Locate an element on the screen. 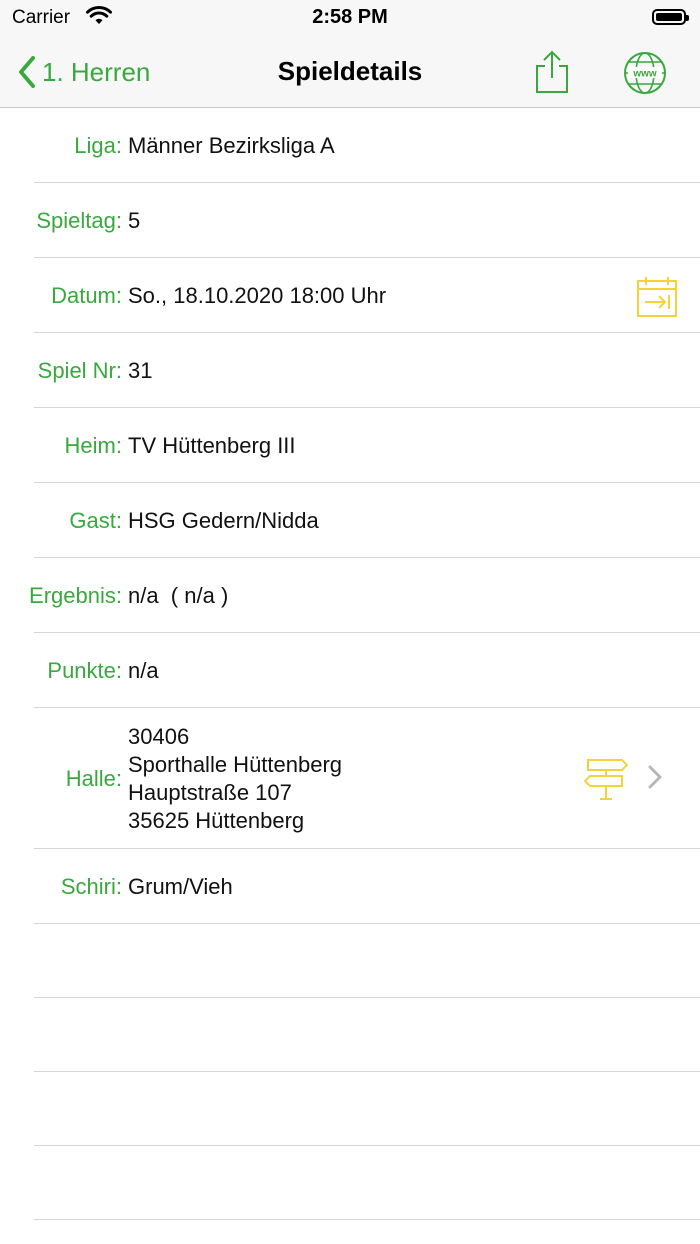 This screenshot has height=1244, width=700. hall-line: 30406 is located at coordinates (159, 736).